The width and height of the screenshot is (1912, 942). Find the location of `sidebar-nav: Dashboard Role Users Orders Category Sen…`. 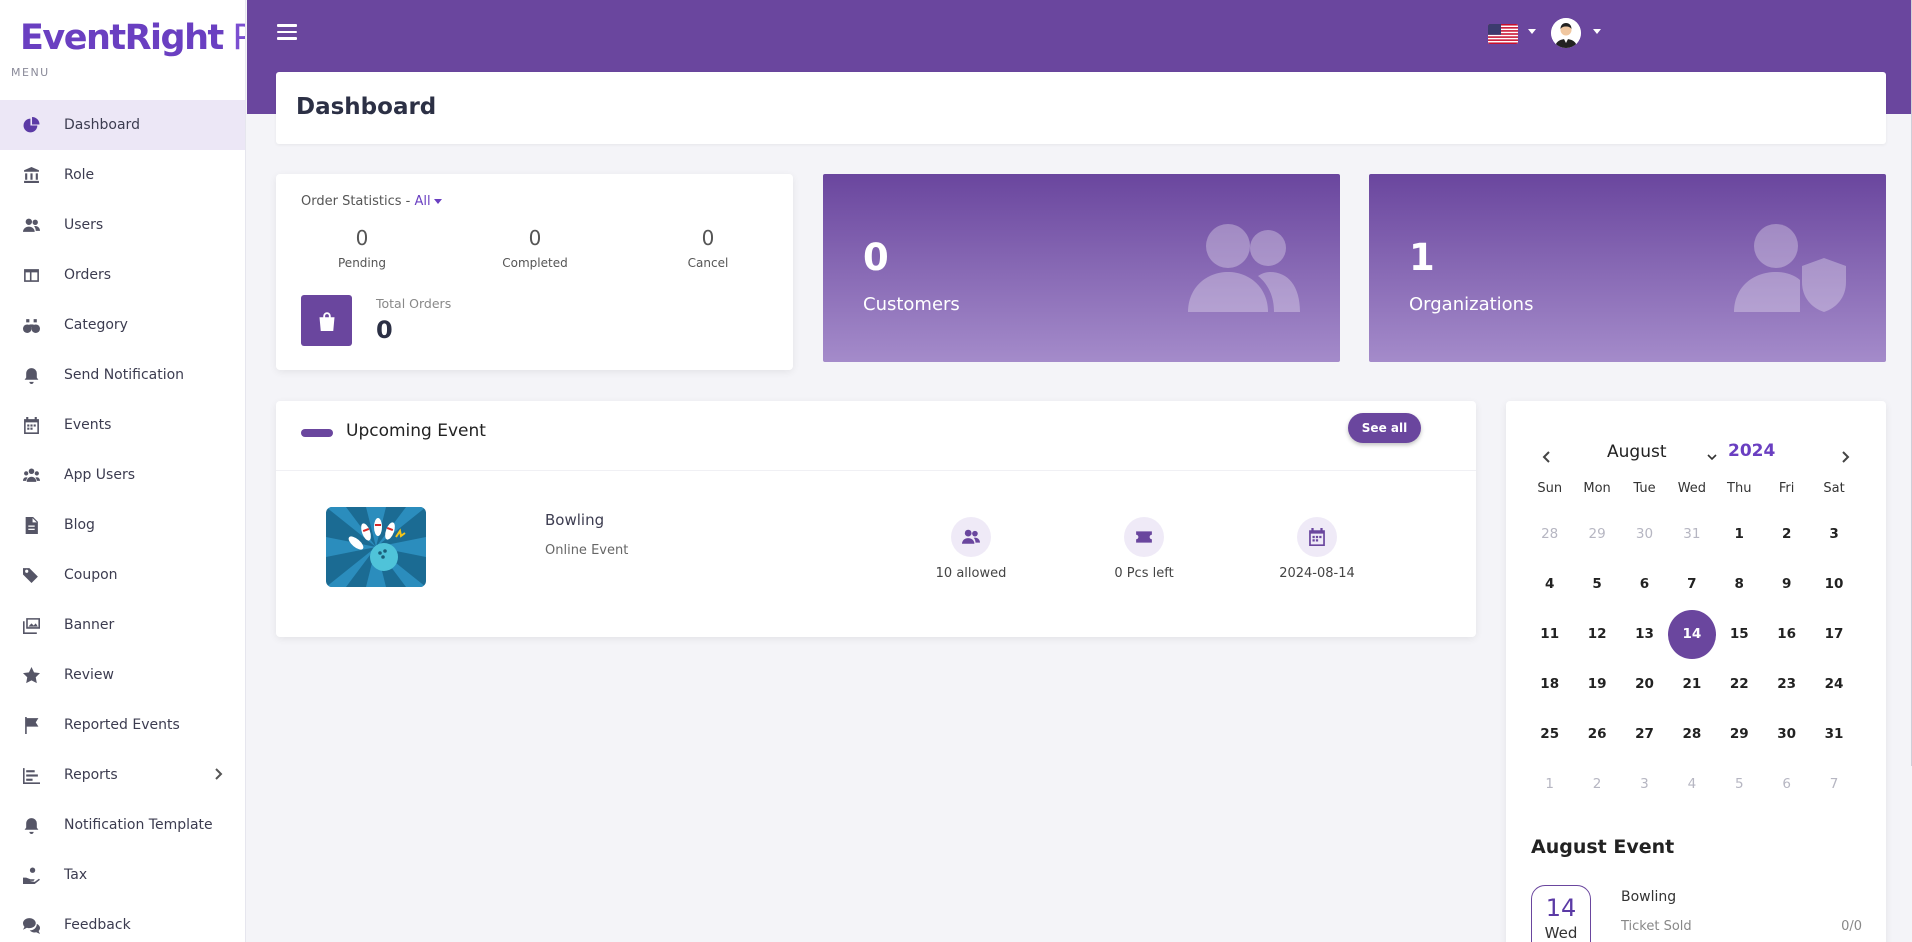

sidebar-nav: Dashboard Role Users Orders Category Sen… is located at coordinates (122, 521).